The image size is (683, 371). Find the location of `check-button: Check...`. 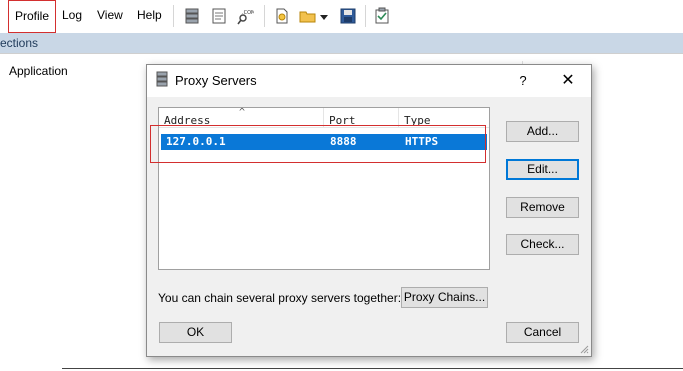

check-button: Check... is located at coordinates (542, 244).